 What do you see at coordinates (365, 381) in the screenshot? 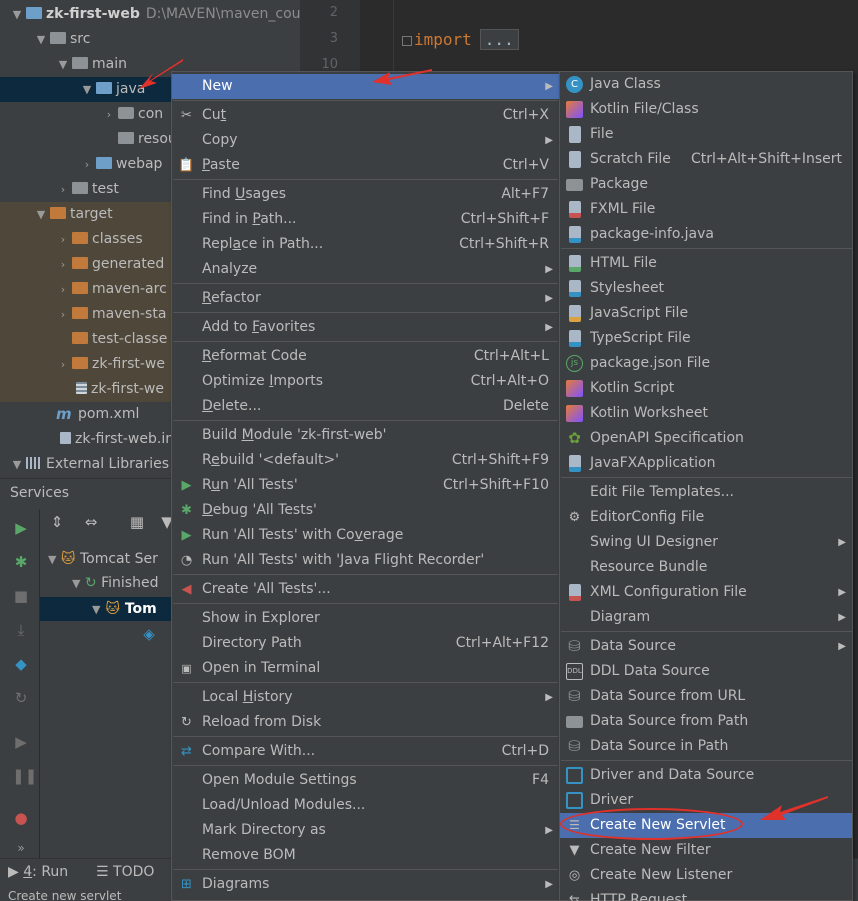
I see `menu-item-optimize-imports: Optimize Imports Ctrl+Alt+O` at bounding box center [365, 381].